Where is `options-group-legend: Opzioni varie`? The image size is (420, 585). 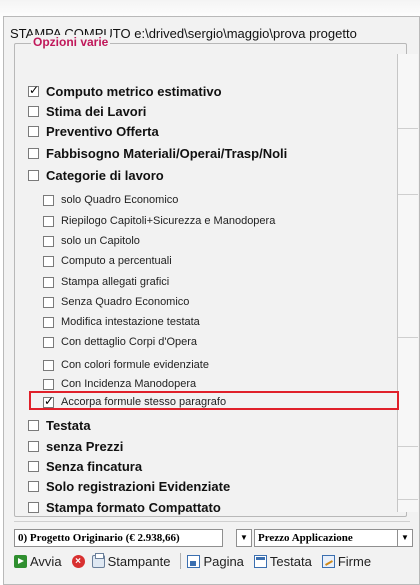
options-group-legend: Opzioni varie is located at coordinates (71, 42).